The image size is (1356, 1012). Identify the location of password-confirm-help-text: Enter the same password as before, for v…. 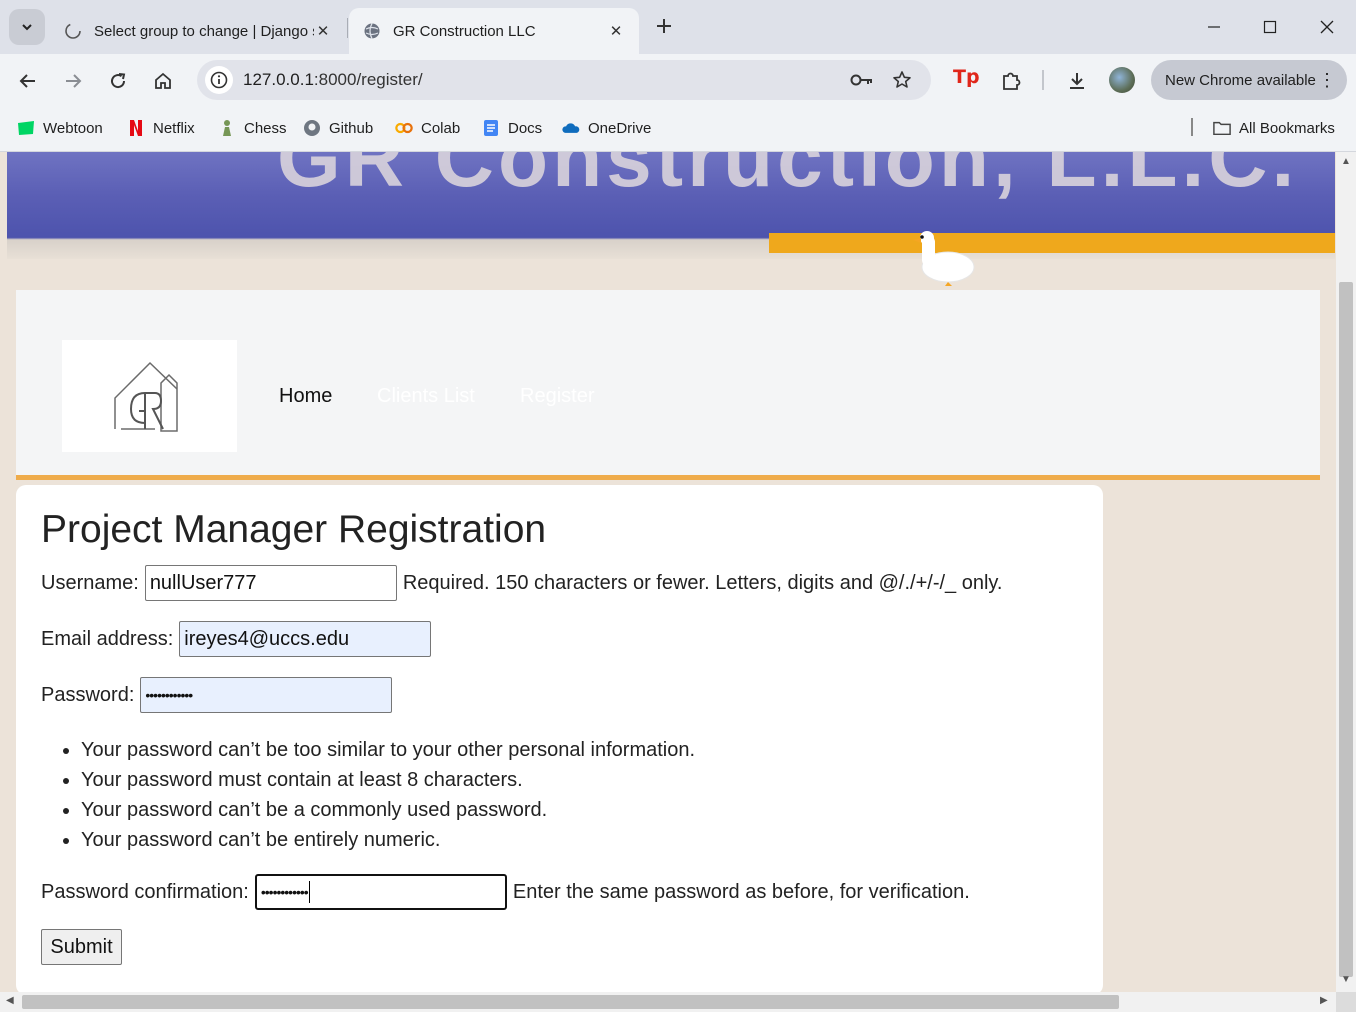
(741, 891).